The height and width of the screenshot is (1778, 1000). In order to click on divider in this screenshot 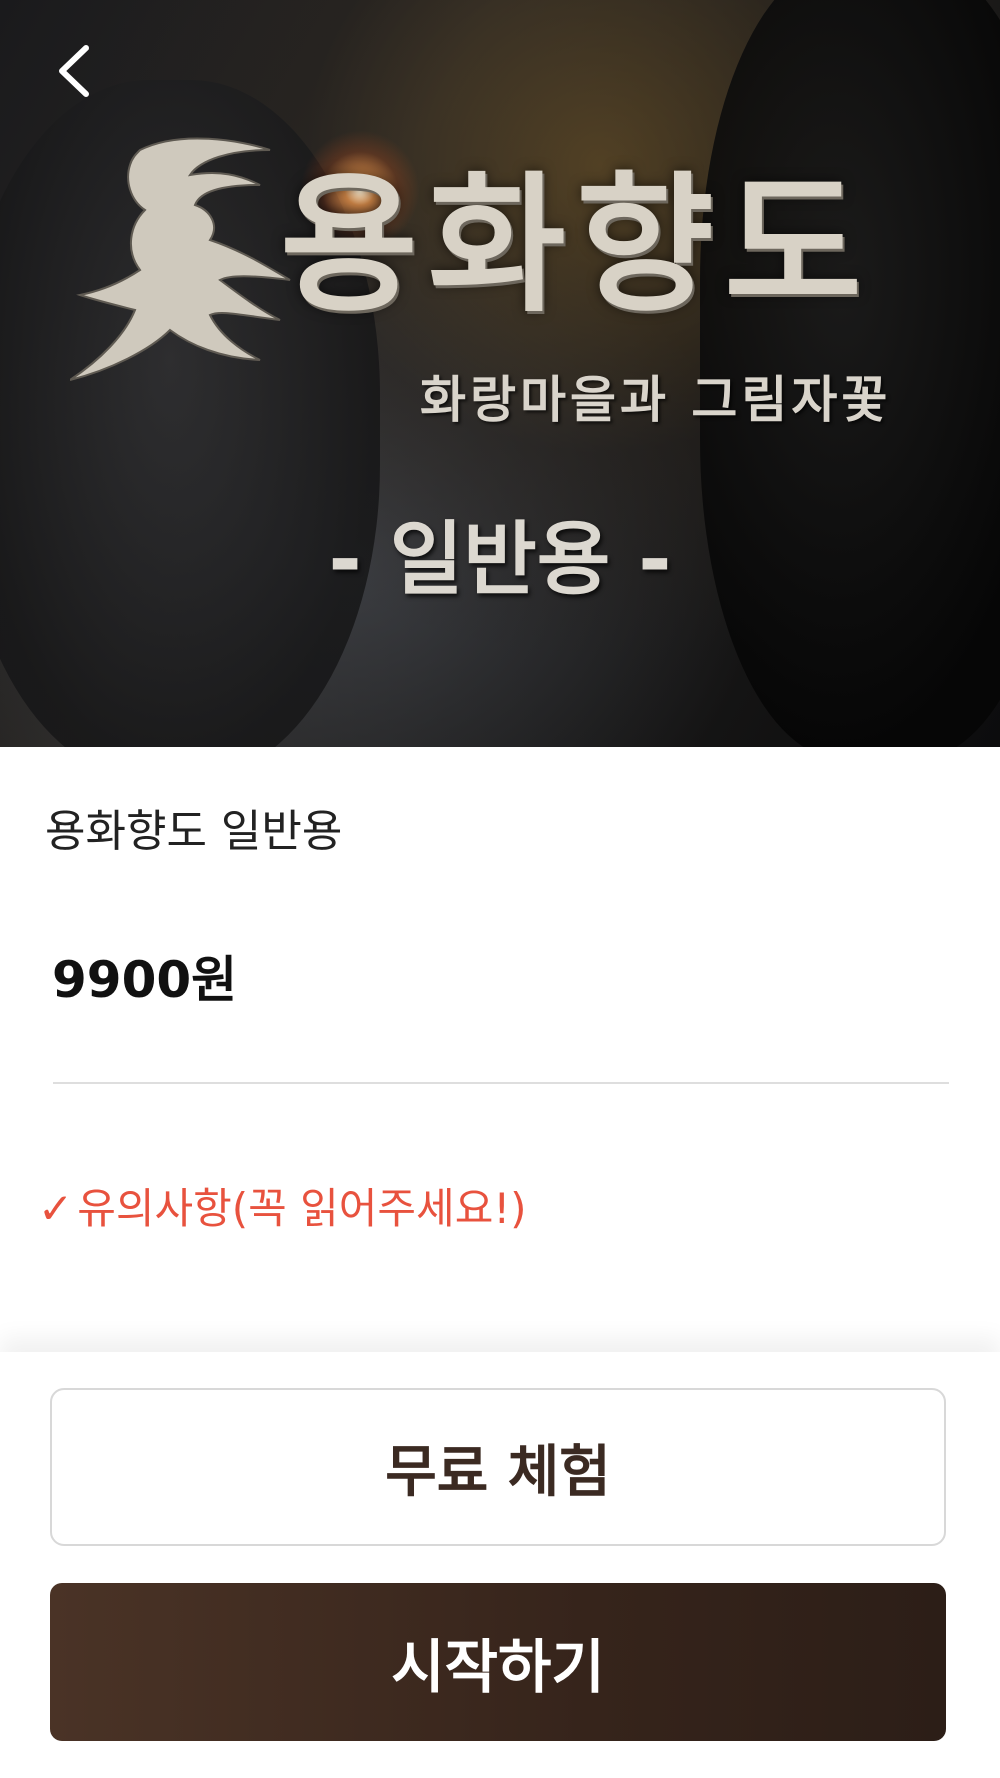, I will do `click(501, 1083)`.